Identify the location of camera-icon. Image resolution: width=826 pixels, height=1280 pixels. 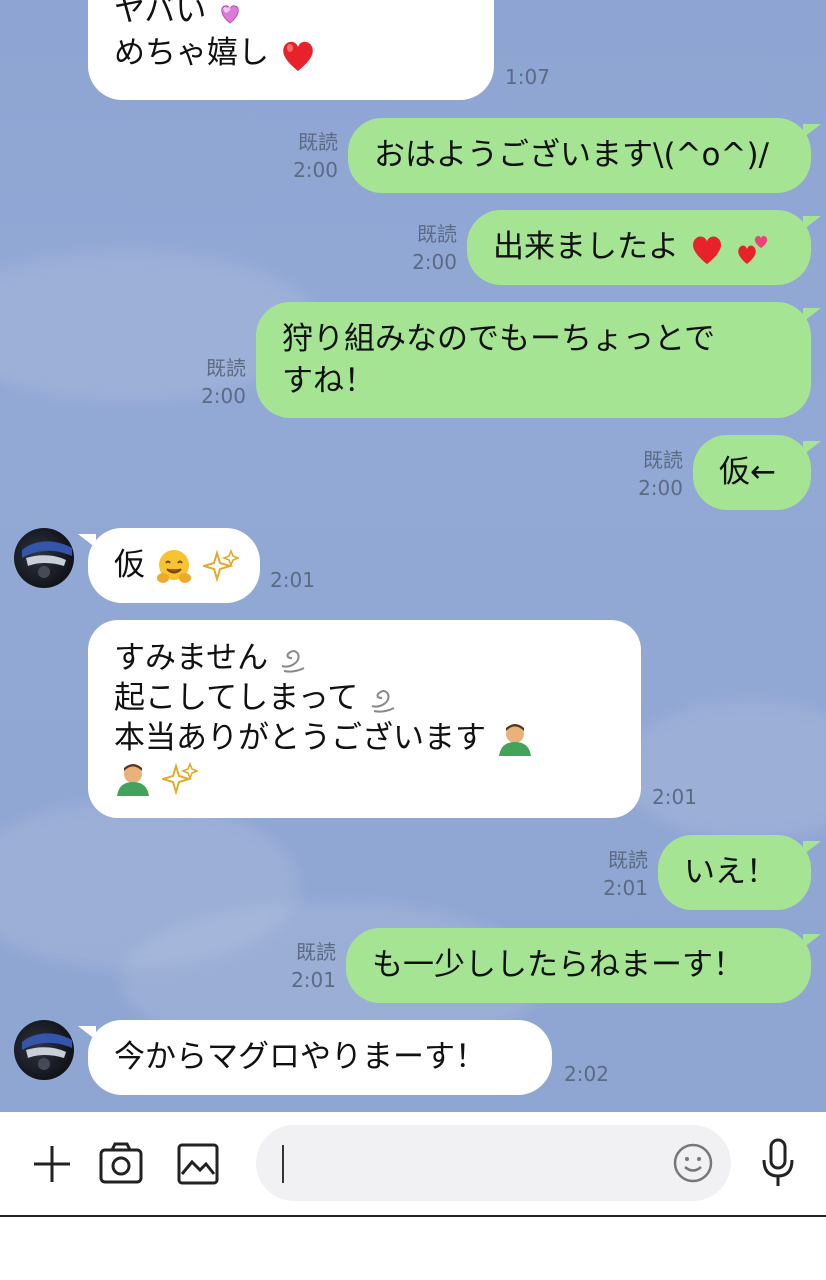
(121, 1163).